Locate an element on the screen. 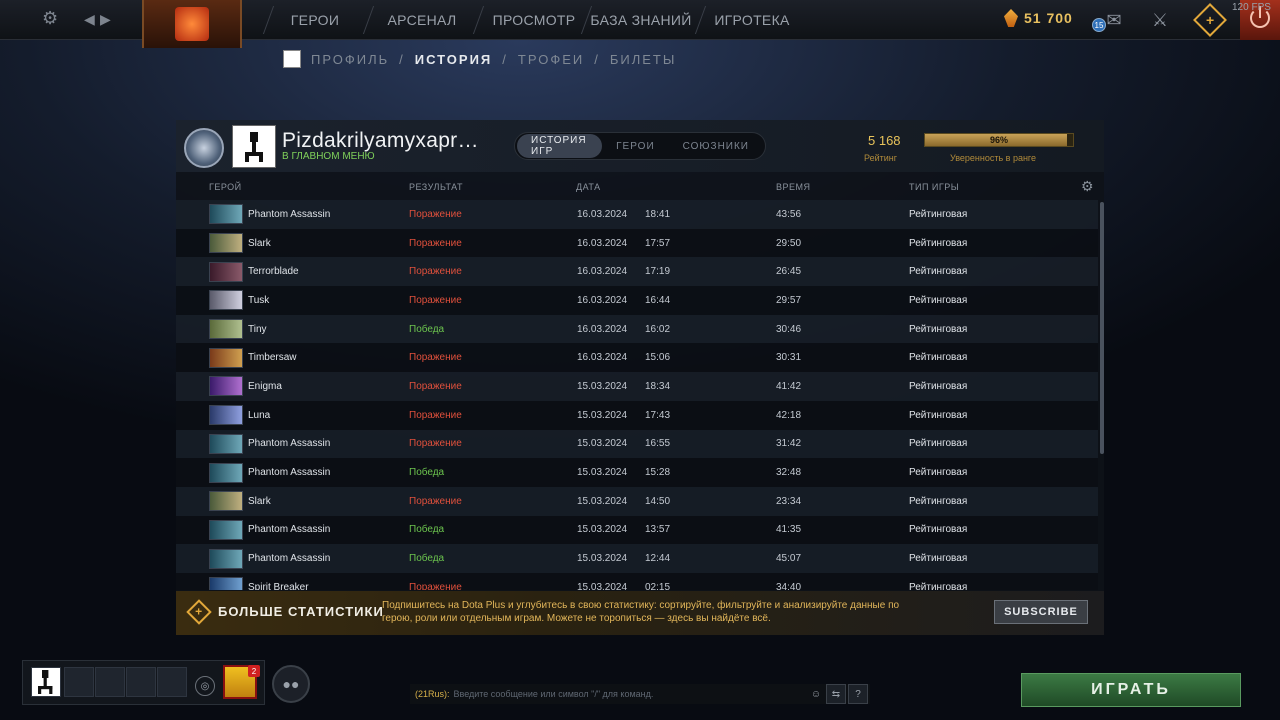  nav-arsenal: АРСЕНАЛ is located at coordinates (422, 20).